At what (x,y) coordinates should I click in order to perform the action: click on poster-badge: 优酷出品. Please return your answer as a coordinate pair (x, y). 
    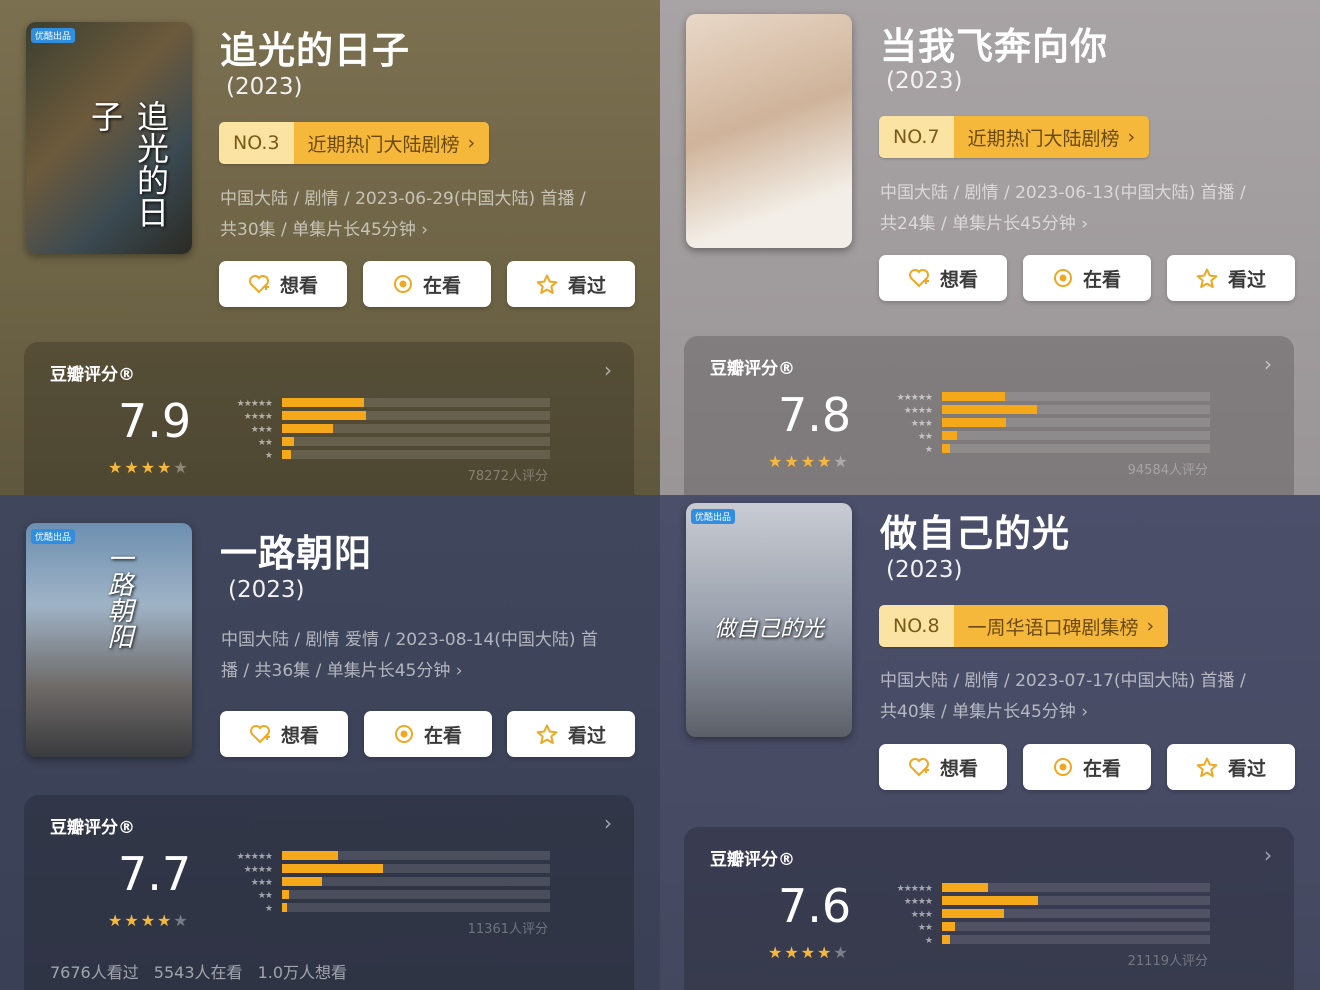
    Looking at the image, I should click on (53, 35).